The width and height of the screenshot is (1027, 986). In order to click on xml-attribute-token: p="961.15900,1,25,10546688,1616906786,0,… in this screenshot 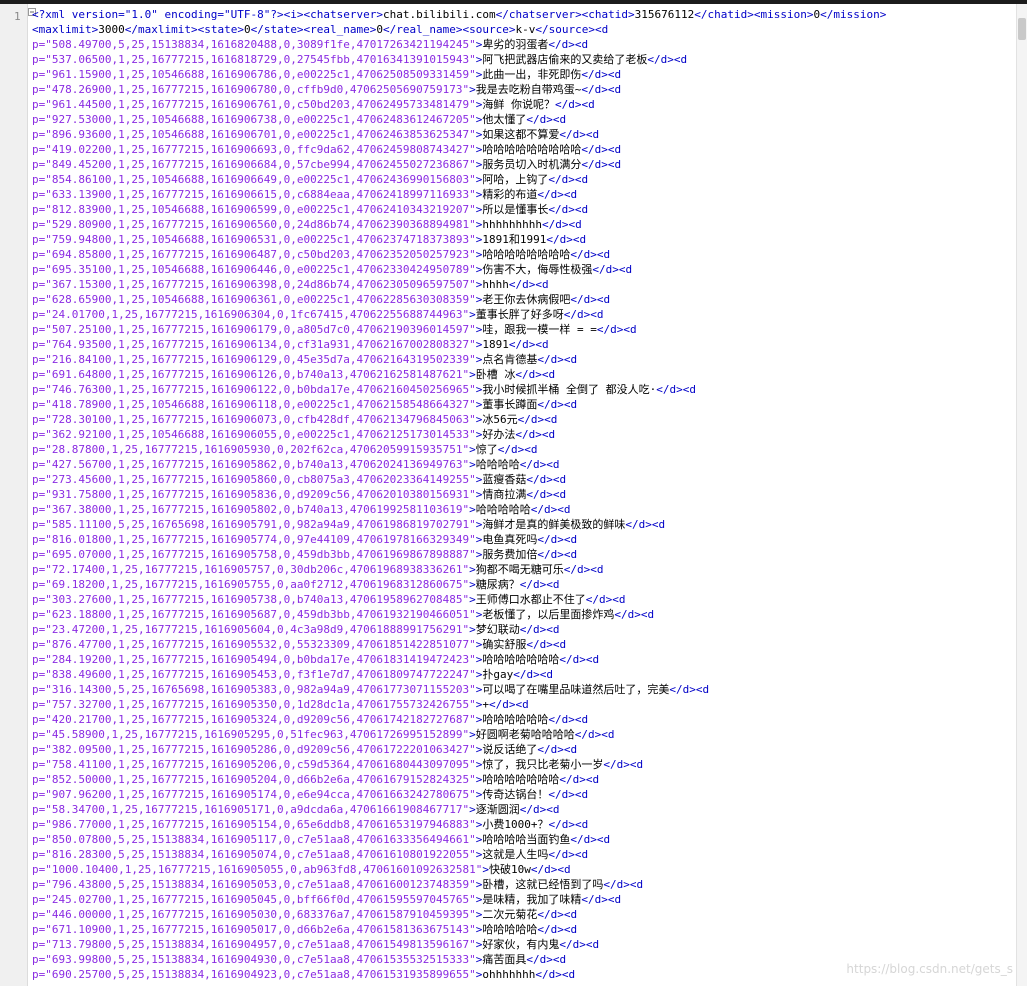, I will do `click(254, 74)`.